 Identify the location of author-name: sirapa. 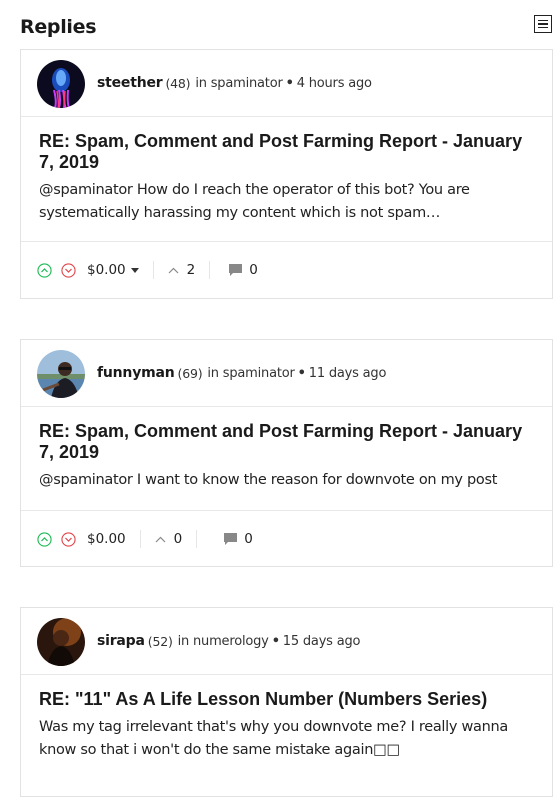
(121, 641).